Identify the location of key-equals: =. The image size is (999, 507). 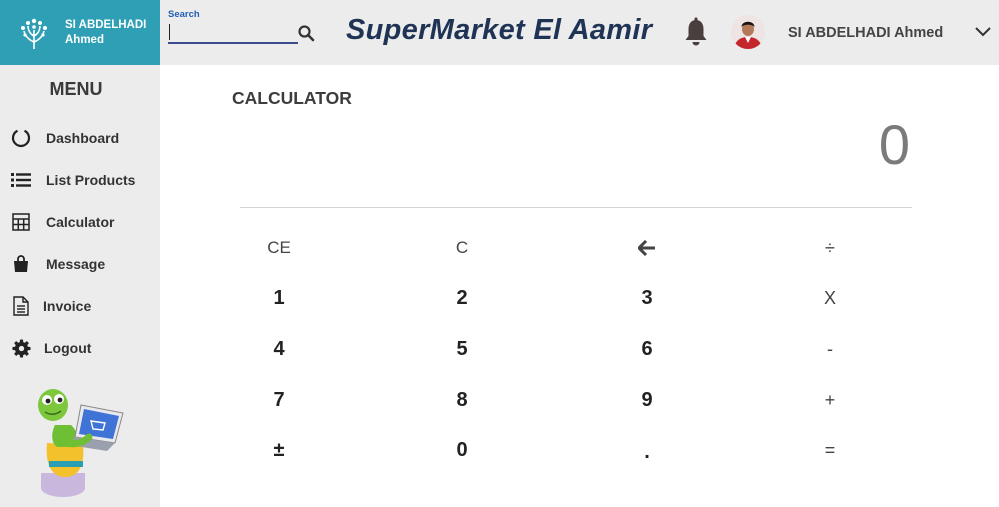
(830, 450).